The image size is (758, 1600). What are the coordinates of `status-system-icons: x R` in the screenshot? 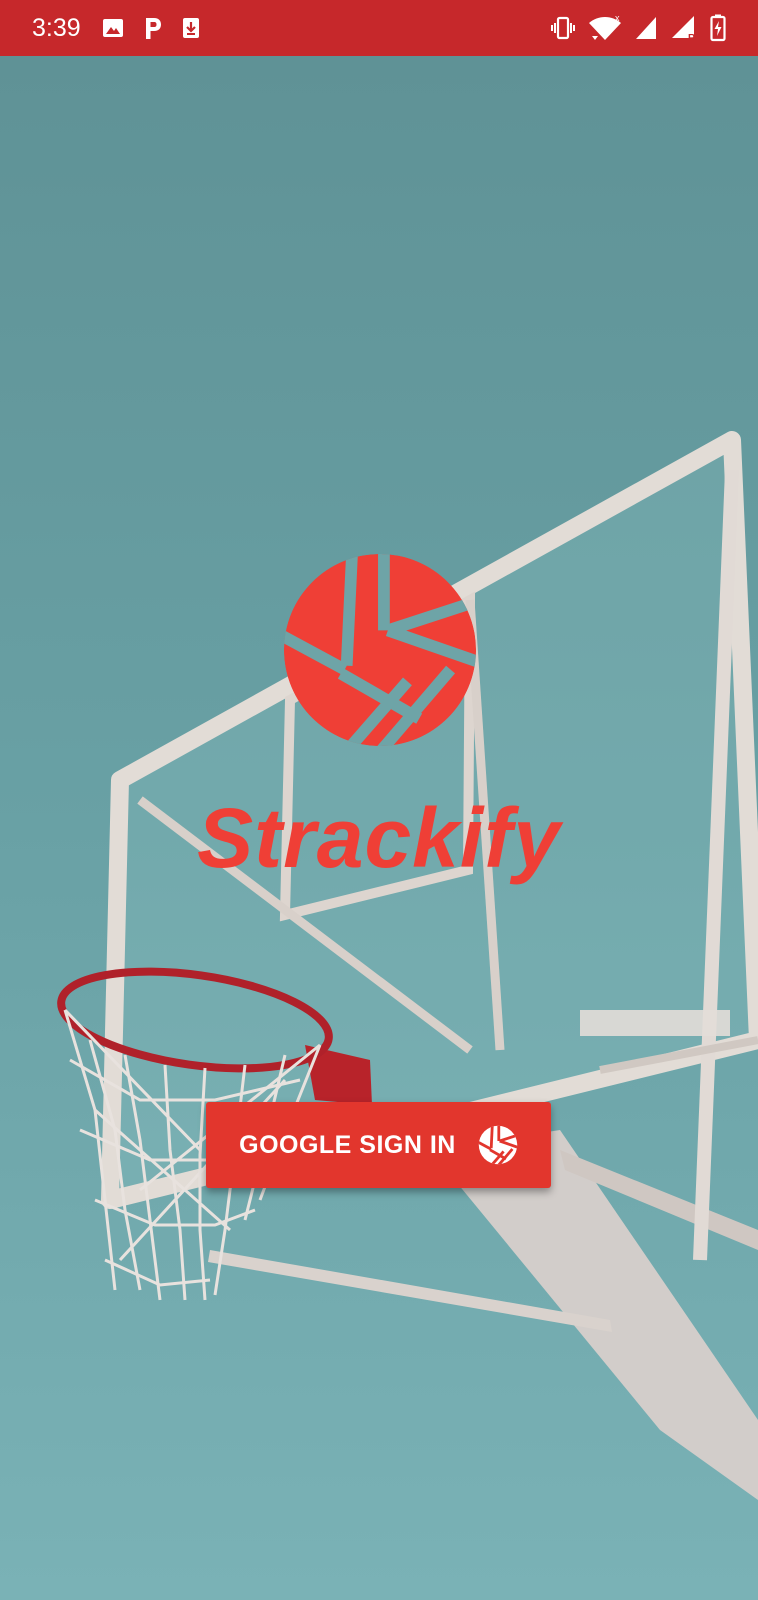 It's located at (638, 28).